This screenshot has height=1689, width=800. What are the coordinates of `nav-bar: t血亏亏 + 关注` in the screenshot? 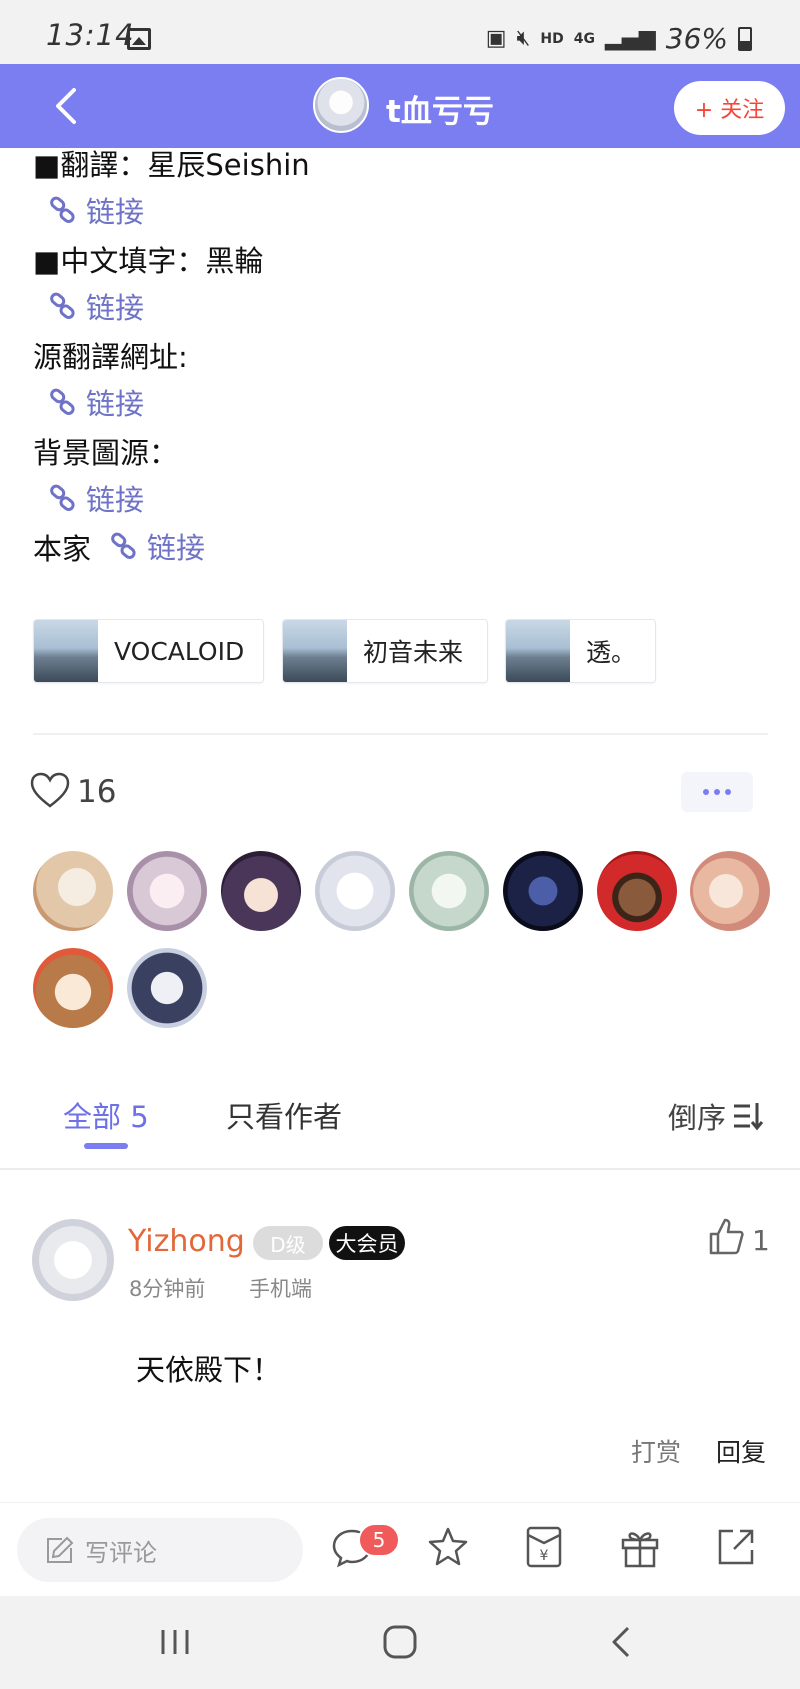 It's located at (400, 106).